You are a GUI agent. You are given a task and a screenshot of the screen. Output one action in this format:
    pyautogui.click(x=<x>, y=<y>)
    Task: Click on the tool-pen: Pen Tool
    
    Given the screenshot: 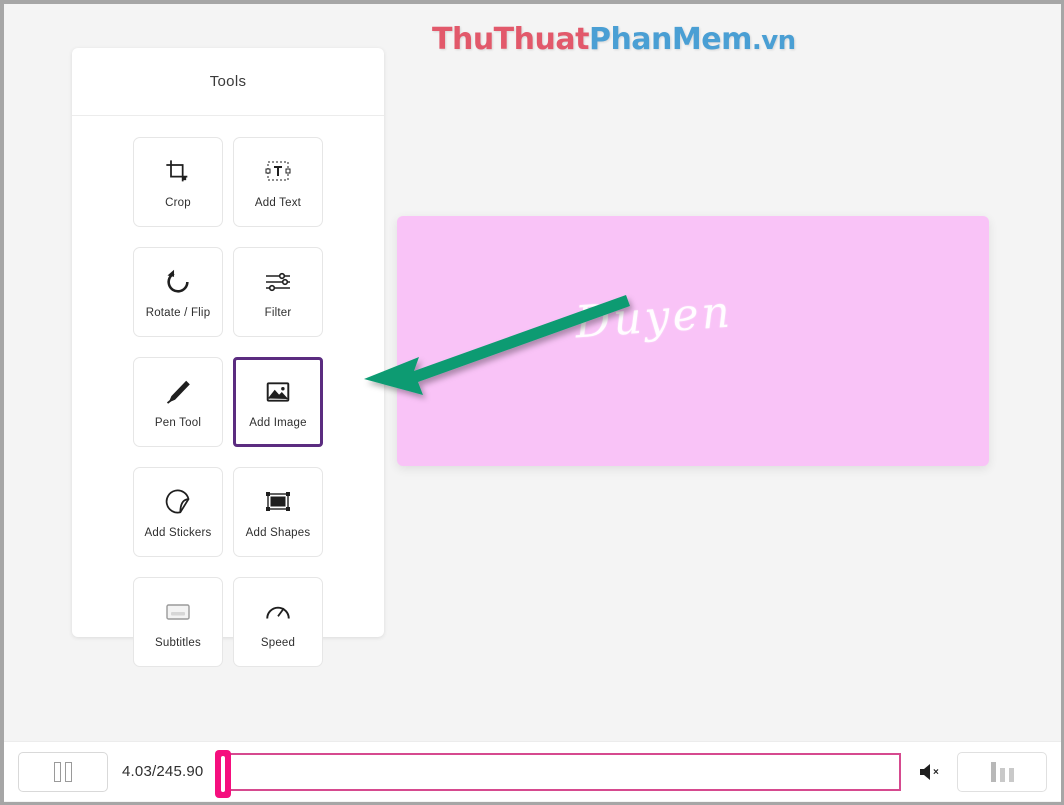 What is the action you would take?
    pyautogui.click(x=178, y=402)
    